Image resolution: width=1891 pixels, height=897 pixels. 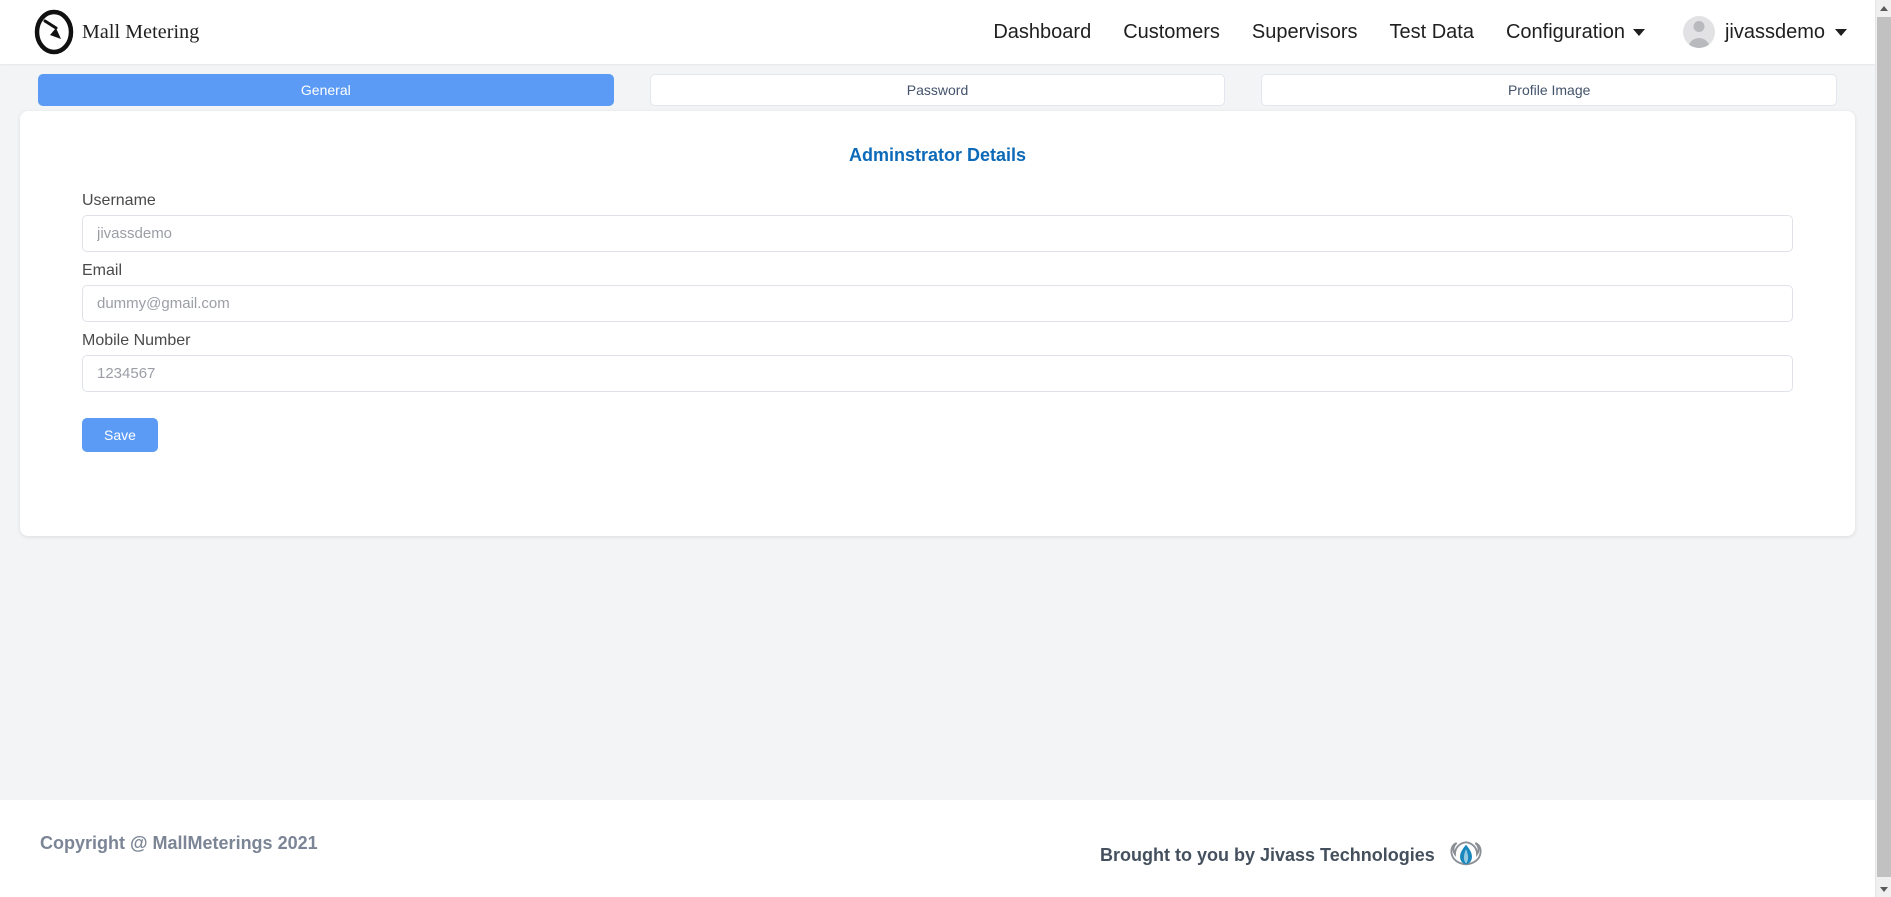 I want to click on user-menu: jivassdemo, so click(x=1766, y=32).